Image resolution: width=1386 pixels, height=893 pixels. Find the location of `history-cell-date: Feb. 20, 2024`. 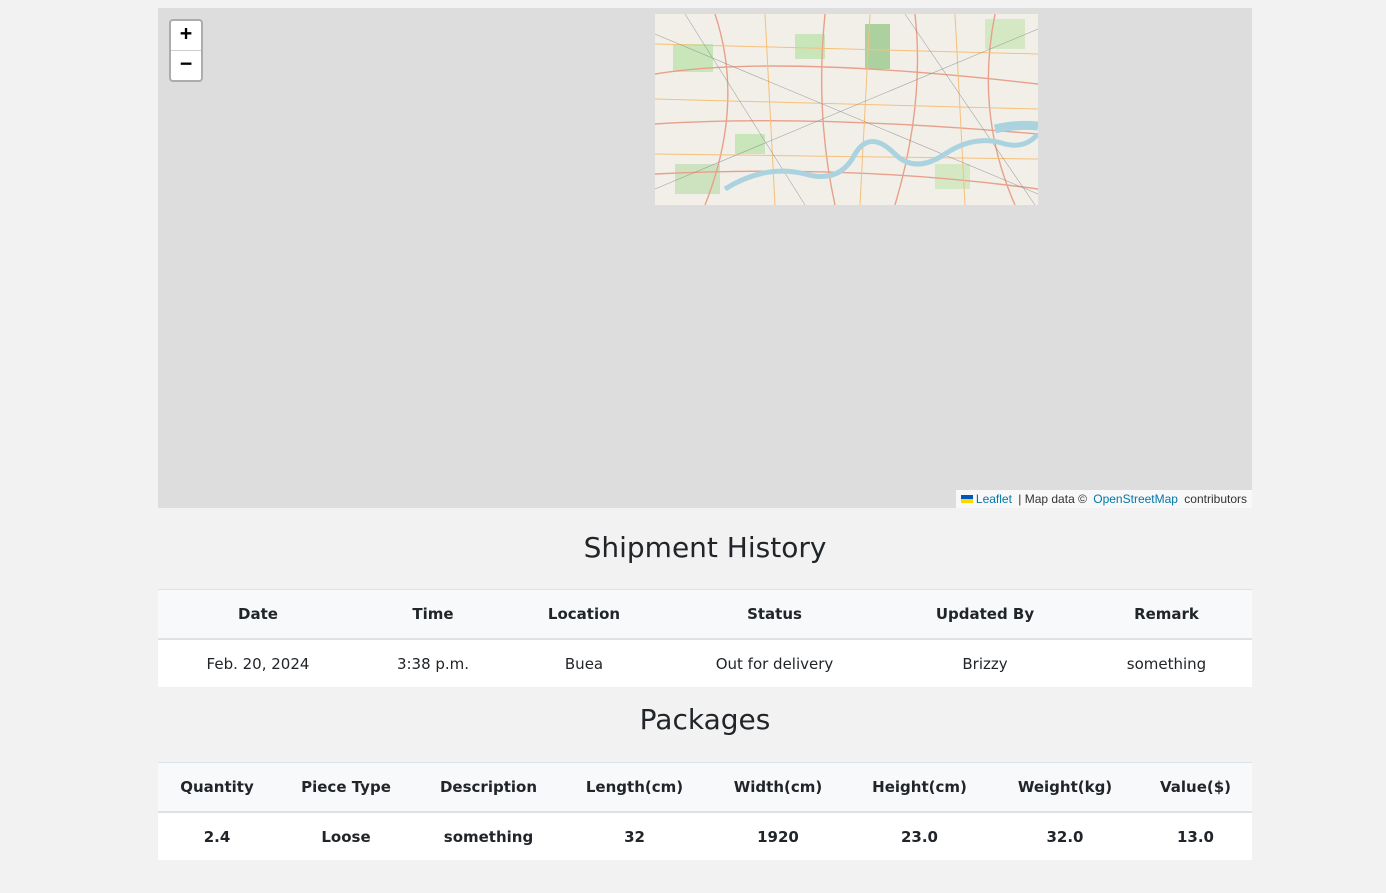

history-cell-date: Feb. 20, 2024 is located at coordinates (258, 663).